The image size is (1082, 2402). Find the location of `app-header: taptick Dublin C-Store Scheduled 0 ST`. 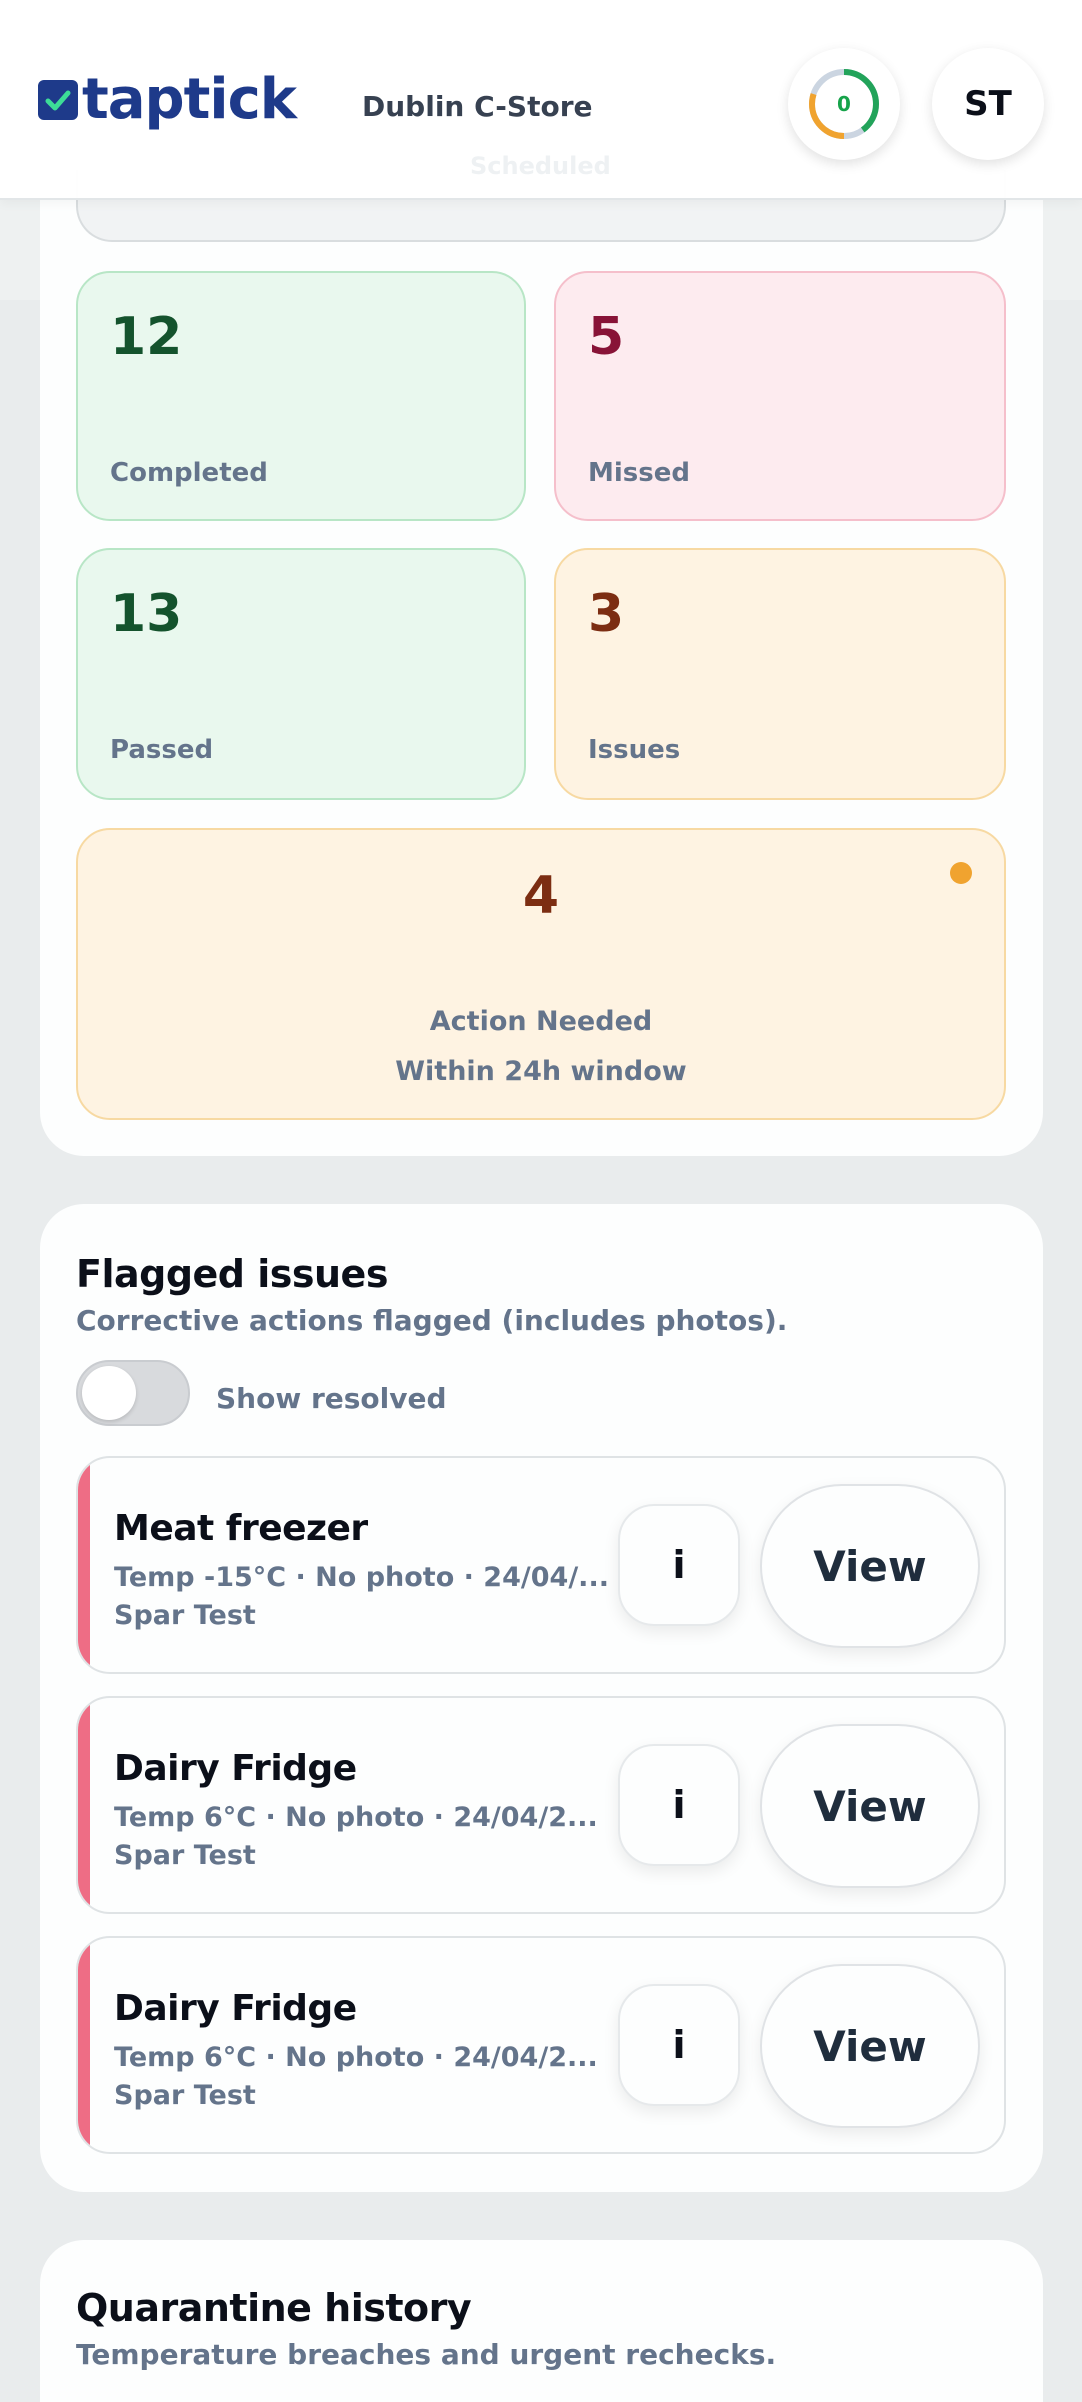

app-header: taptick Dublin C-Store Scheduled 0 ST is located at coordinates (541, 100).